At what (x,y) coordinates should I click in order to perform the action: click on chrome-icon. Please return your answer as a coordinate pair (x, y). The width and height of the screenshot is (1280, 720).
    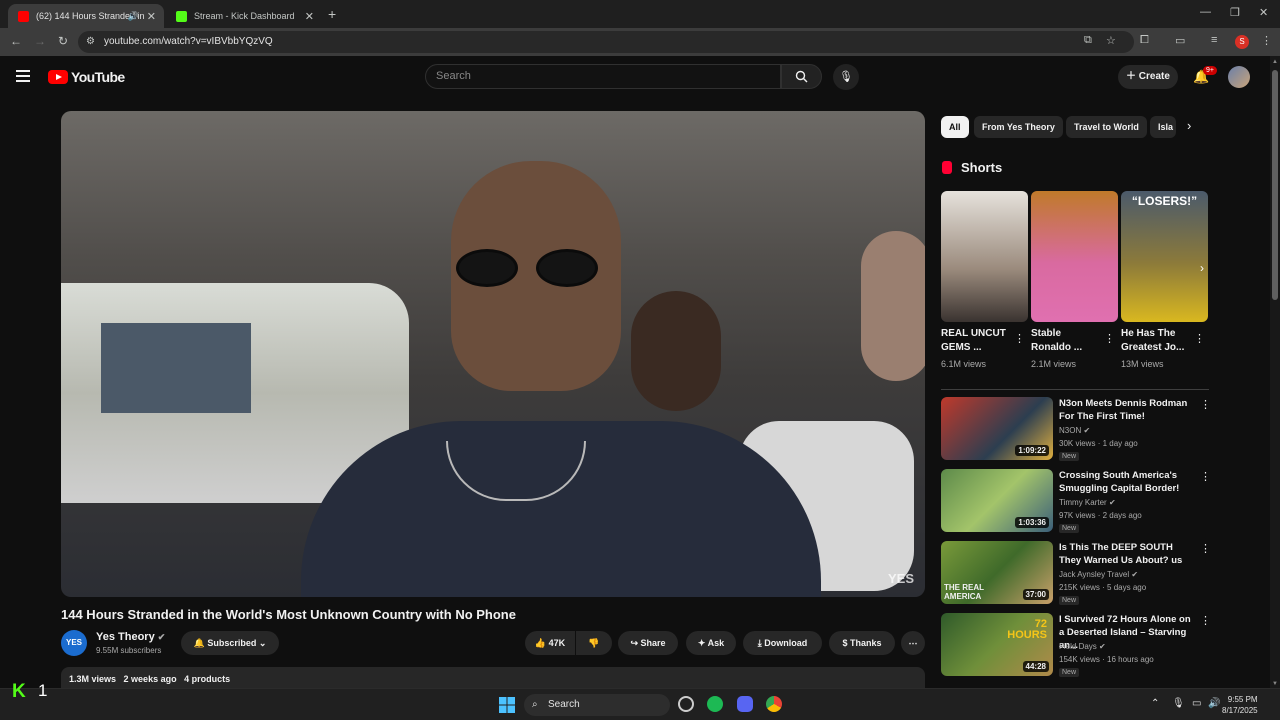
    Looking at the image, I should click on (774, 704).